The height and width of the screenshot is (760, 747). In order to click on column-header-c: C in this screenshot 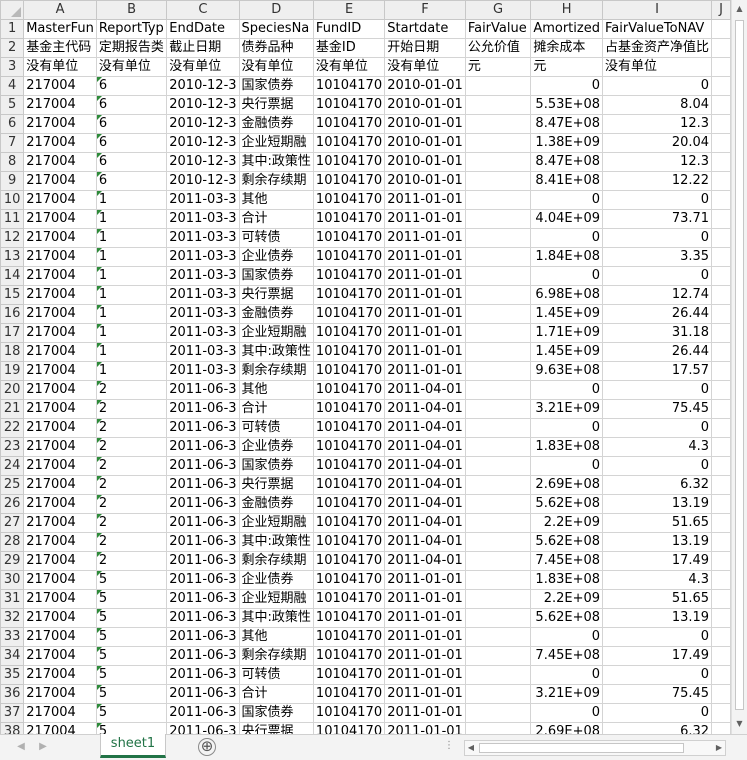, I will do `click(203, 10)`.